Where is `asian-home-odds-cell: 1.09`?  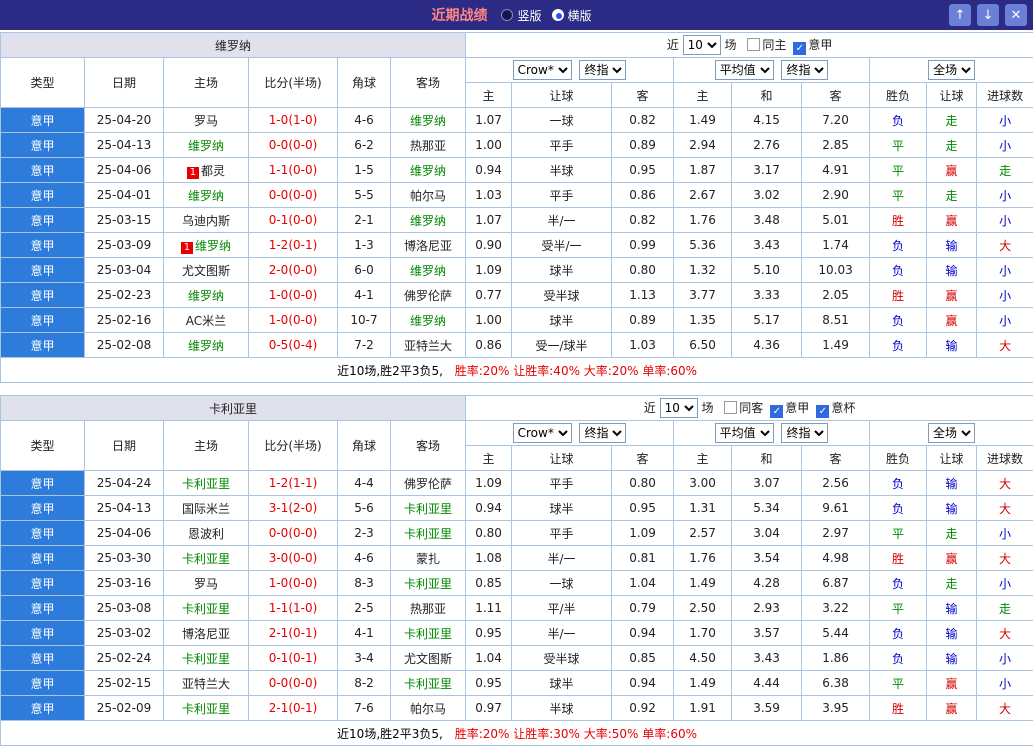
asian-home-odds-cell: 1.09 is located at coordinates (489, 270).